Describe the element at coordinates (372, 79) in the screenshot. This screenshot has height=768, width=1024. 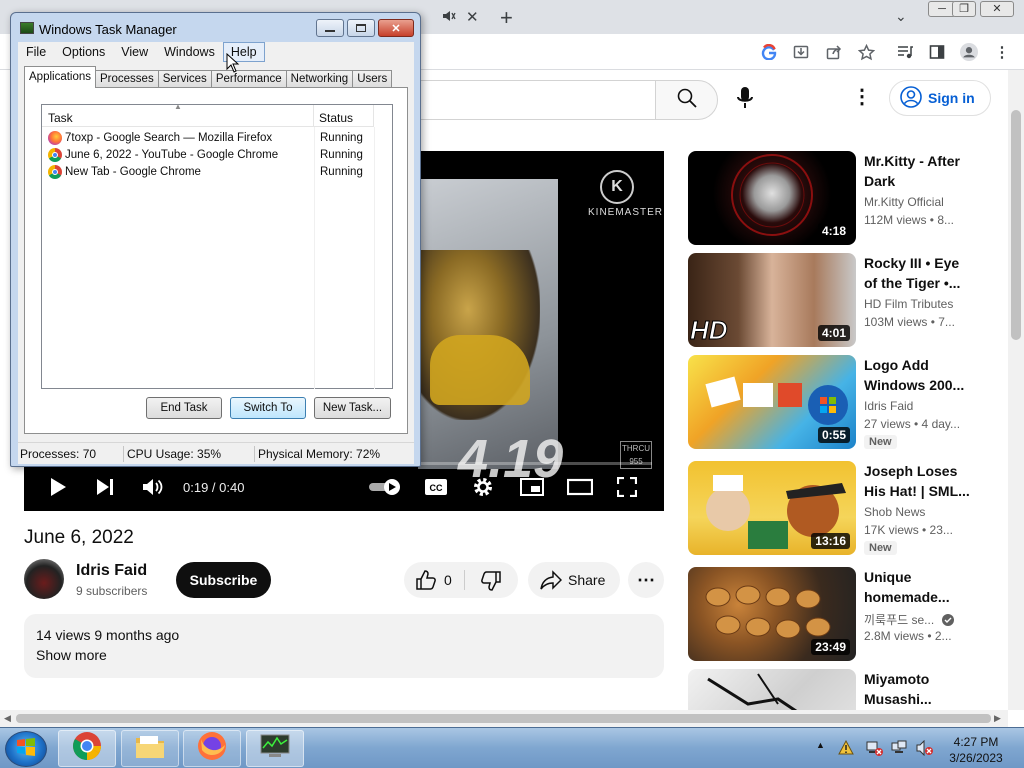
I see `tab-users: Users` at that location.